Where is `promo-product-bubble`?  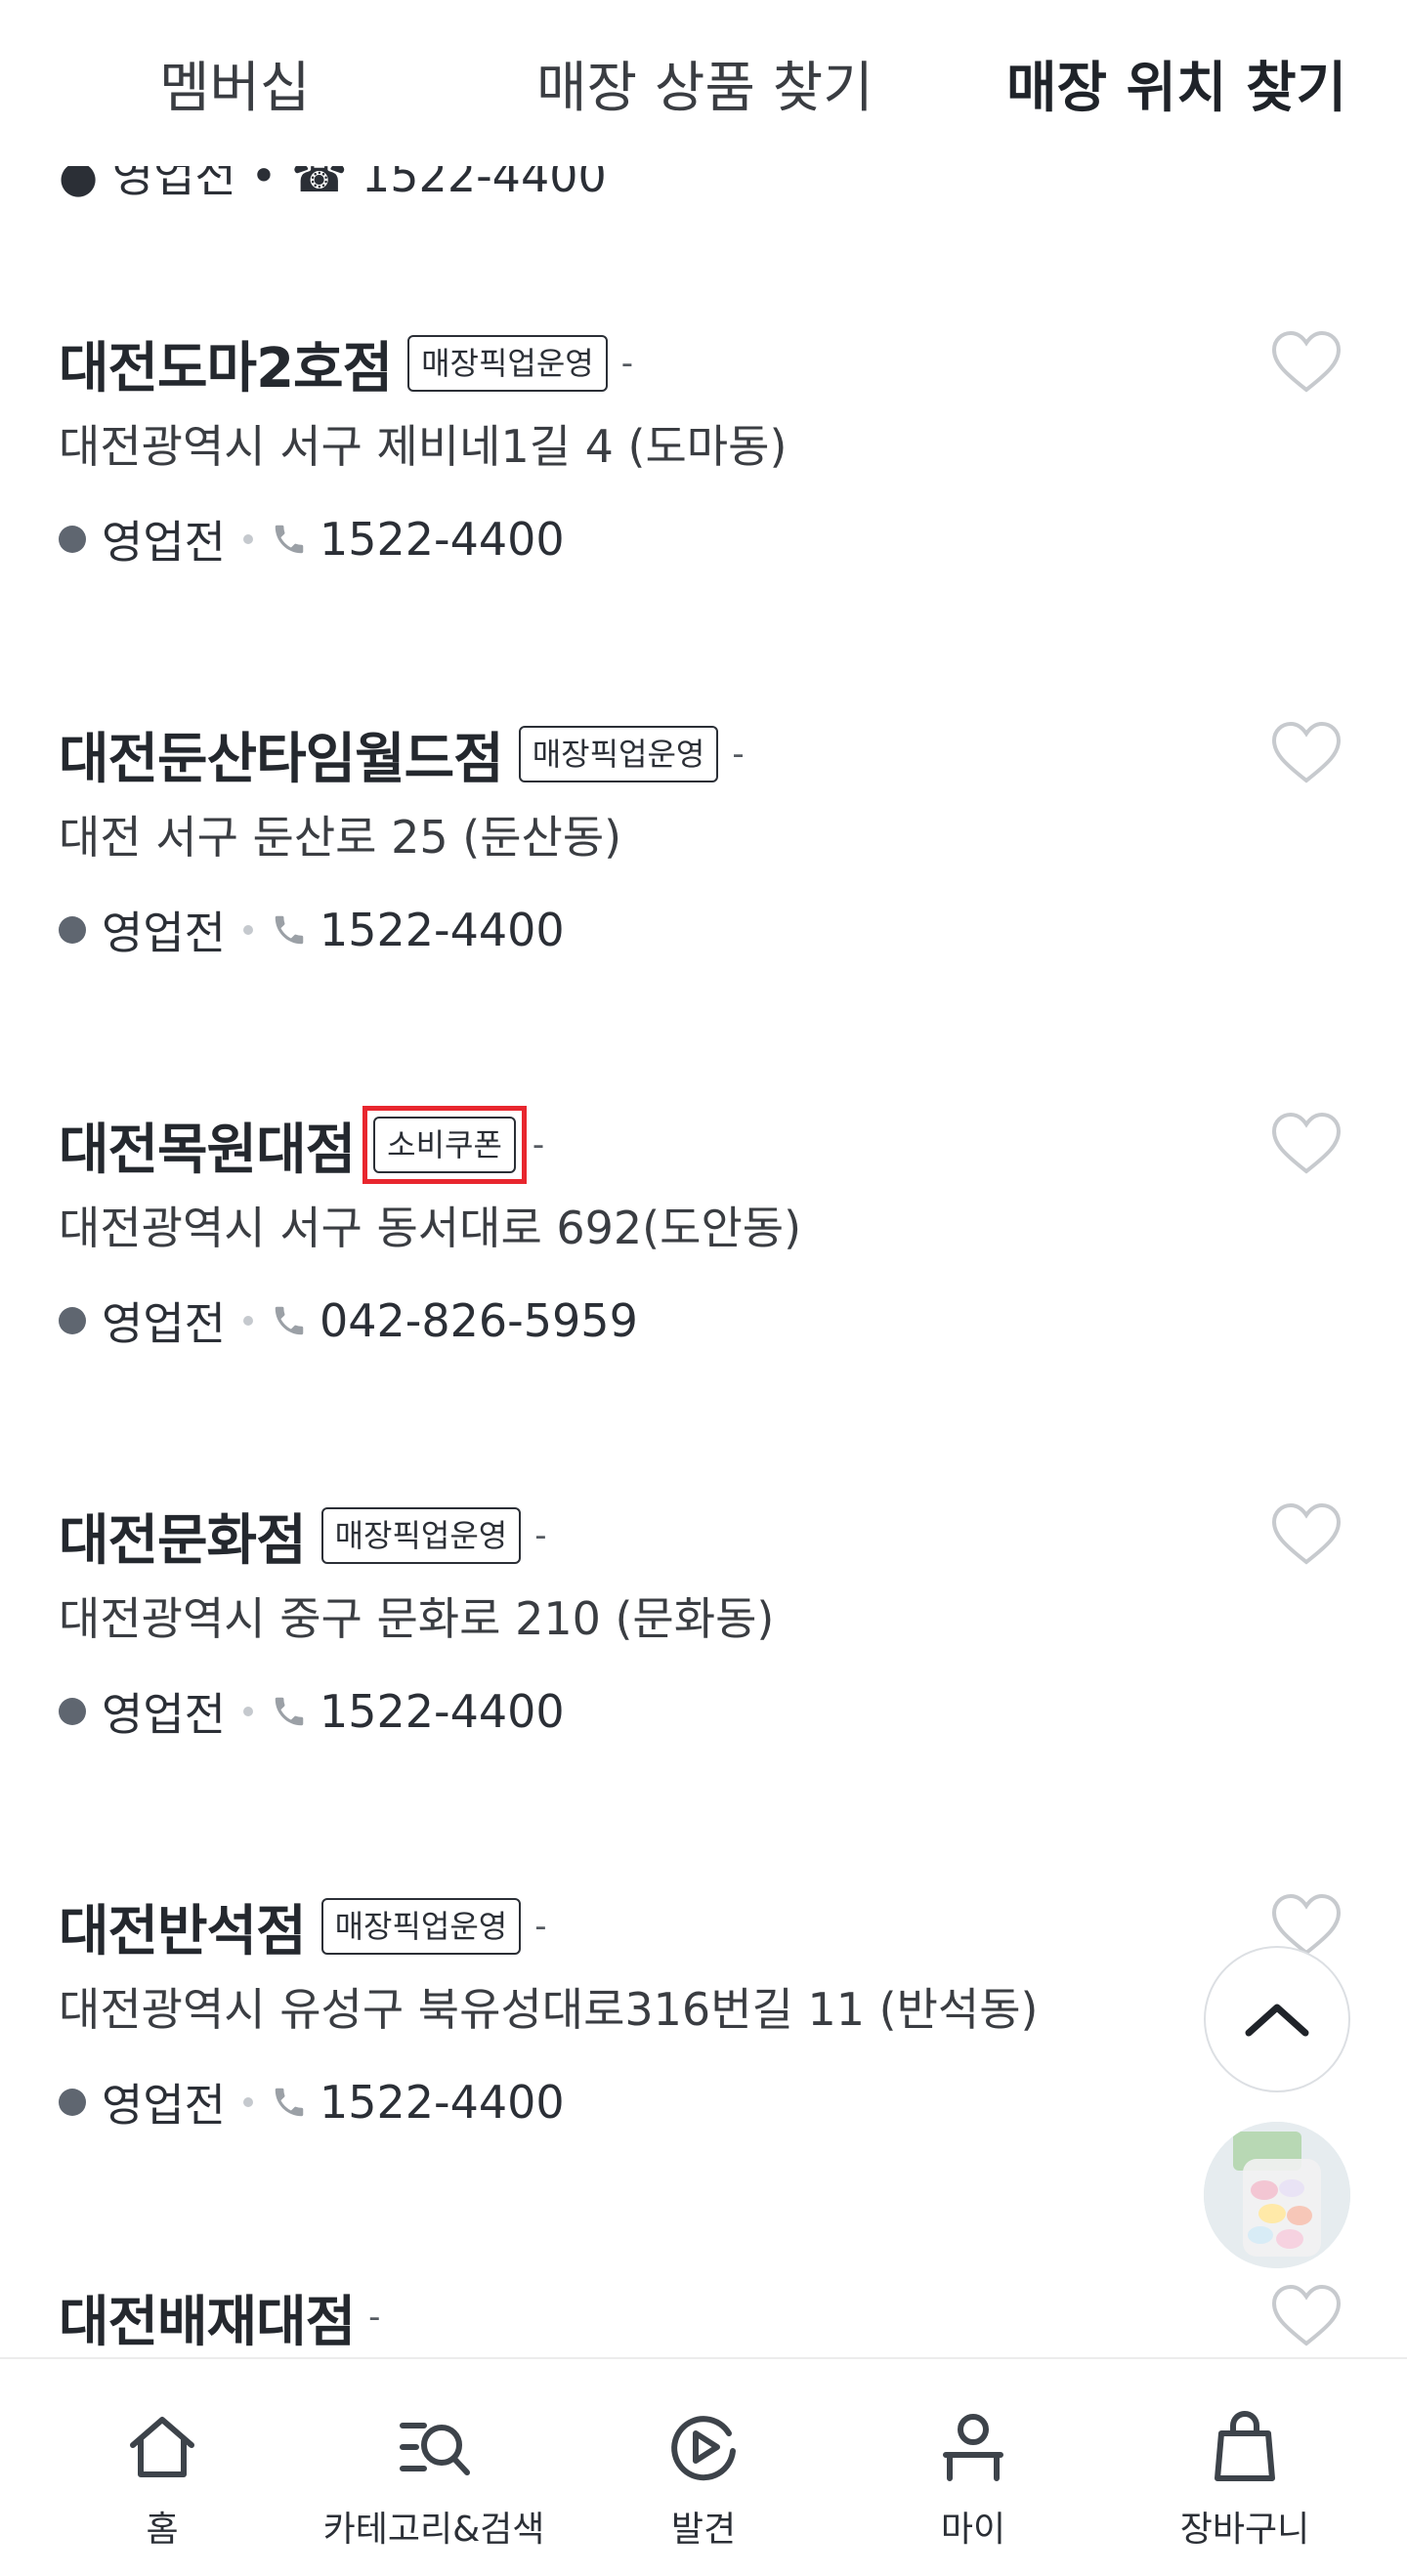
promo-product-bubble is located at coordinates (1277, 2195).